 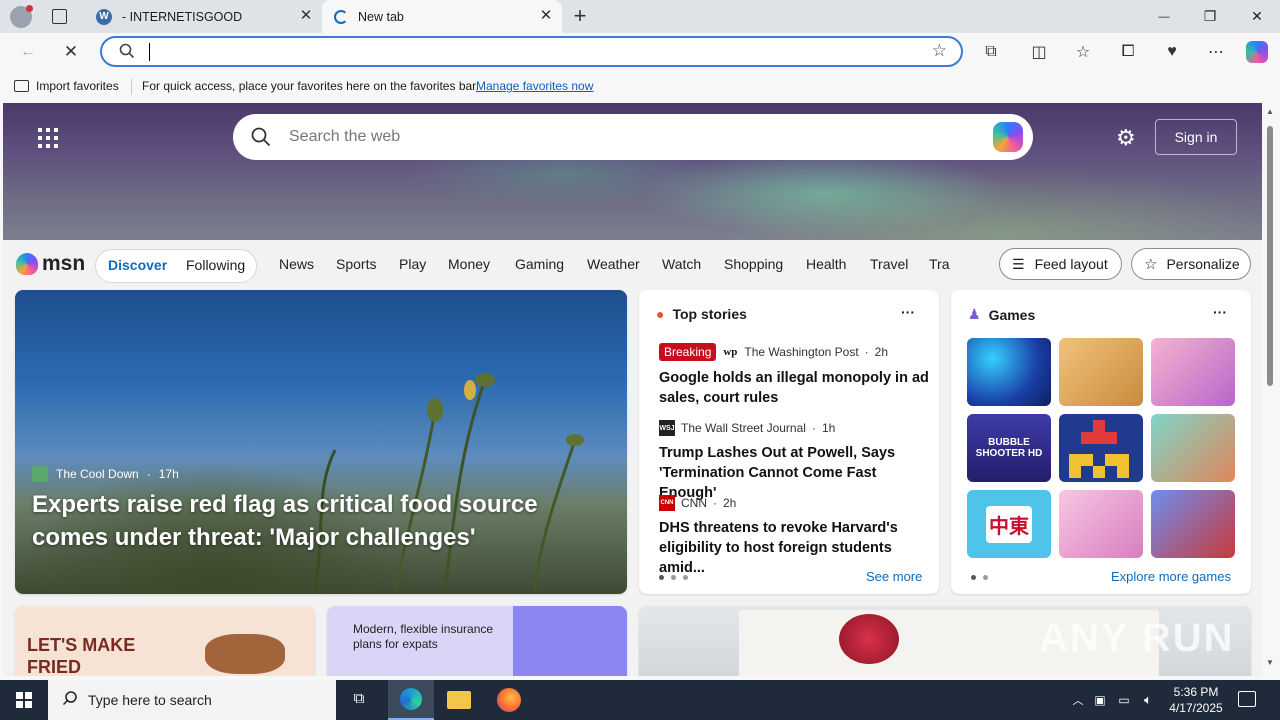 What do you see at coordinates (509, 700) in the screenshot?
I see `firefox-icon` at bounding box center [509, 700].